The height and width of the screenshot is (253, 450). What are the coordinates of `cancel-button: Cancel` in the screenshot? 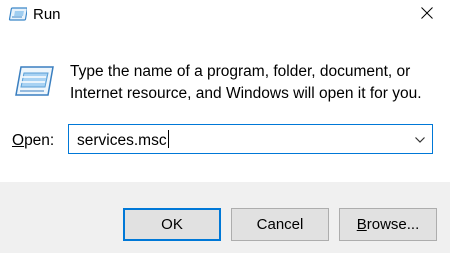 It's located at (280, 224).